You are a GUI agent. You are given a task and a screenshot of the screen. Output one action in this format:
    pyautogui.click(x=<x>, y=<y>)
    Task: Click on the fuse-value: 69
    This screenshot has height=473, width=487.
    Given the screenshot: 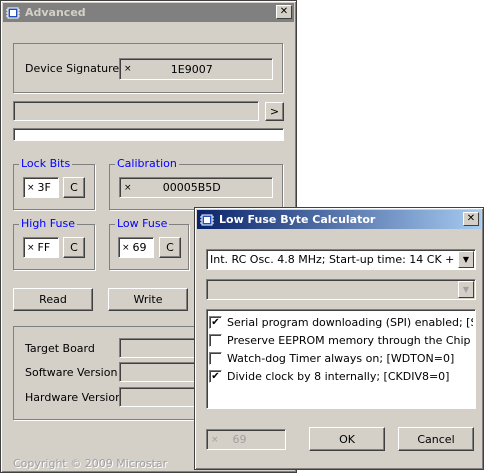 What is the action you would take?
    pyautogui.click(x=239, y=439)
    